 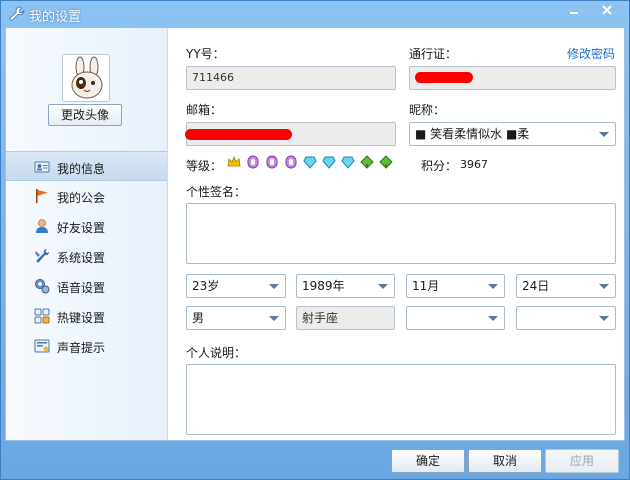 I want to click on user-icon, so click(x=42, y=226).